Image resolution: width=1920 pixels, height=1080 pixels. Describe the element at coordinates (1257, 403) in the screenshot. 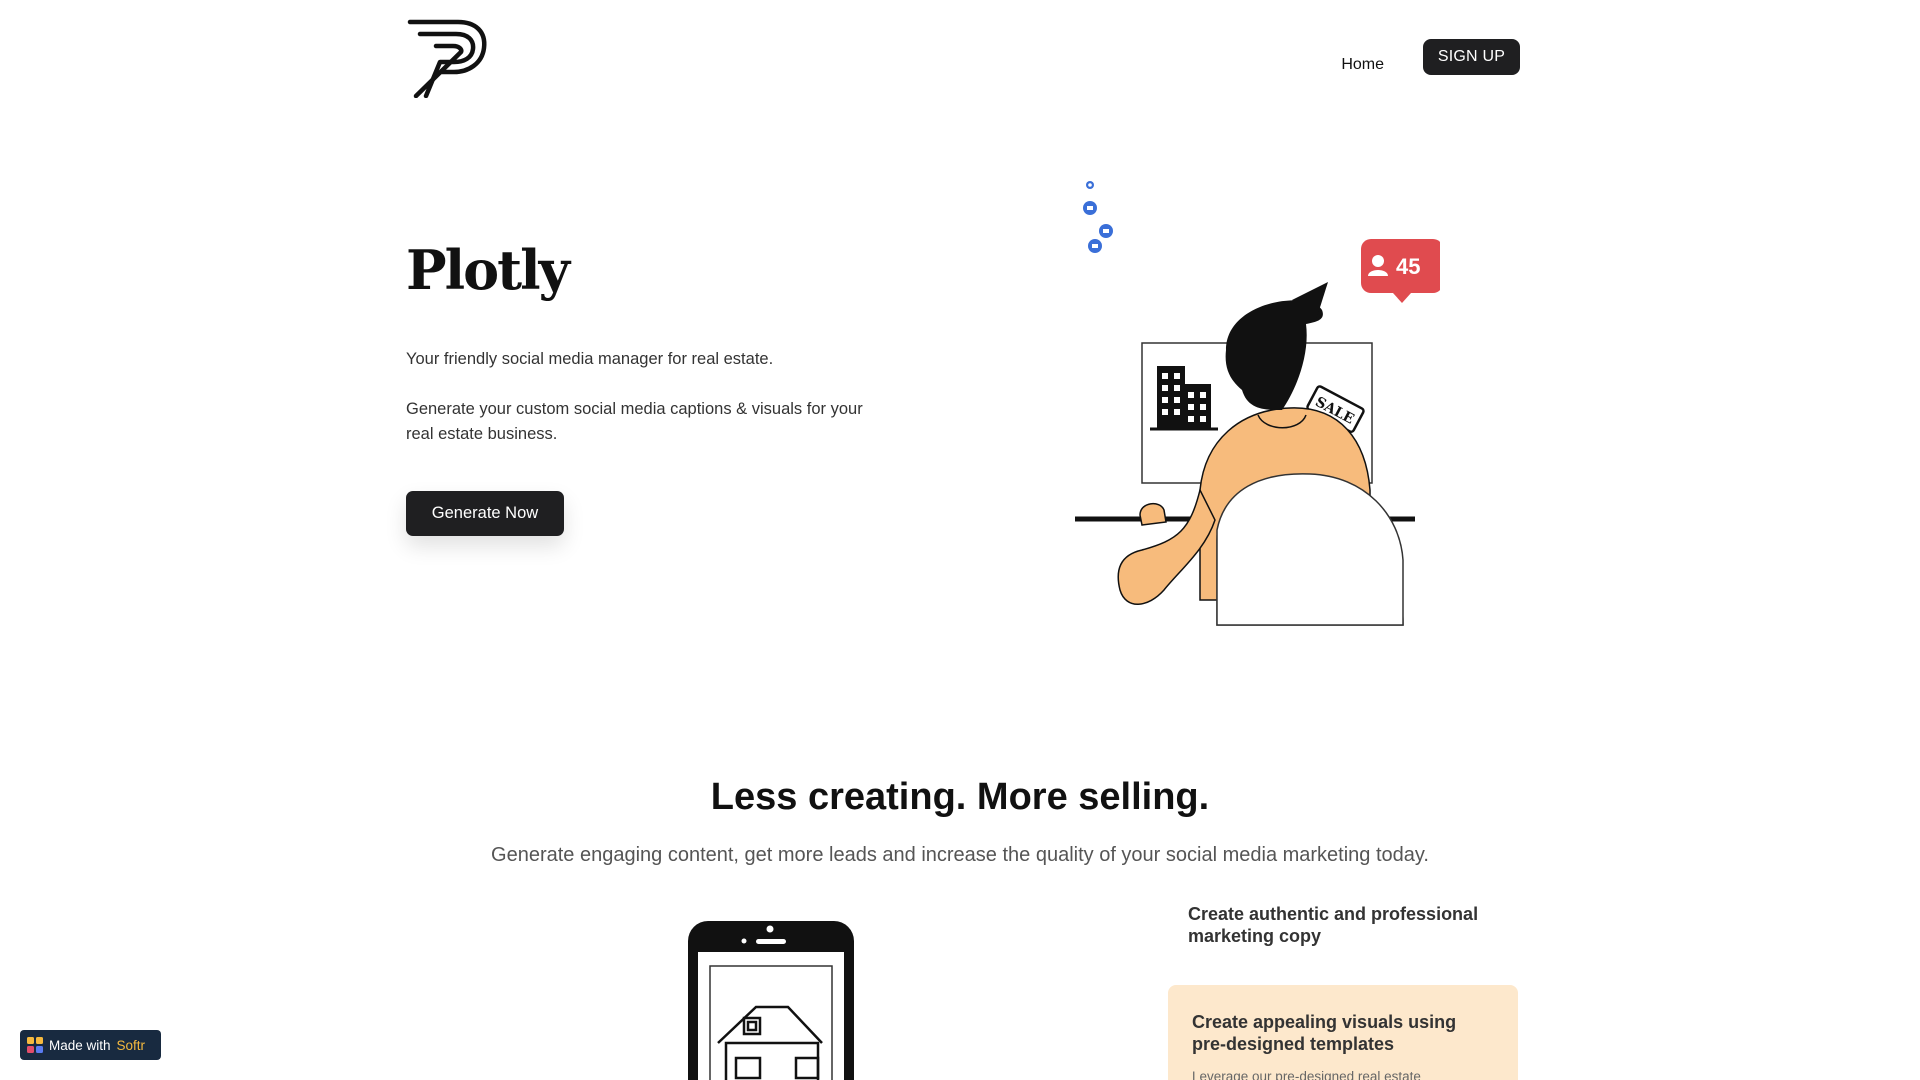

I see `hero-illustration: 45 SALE` at that location.